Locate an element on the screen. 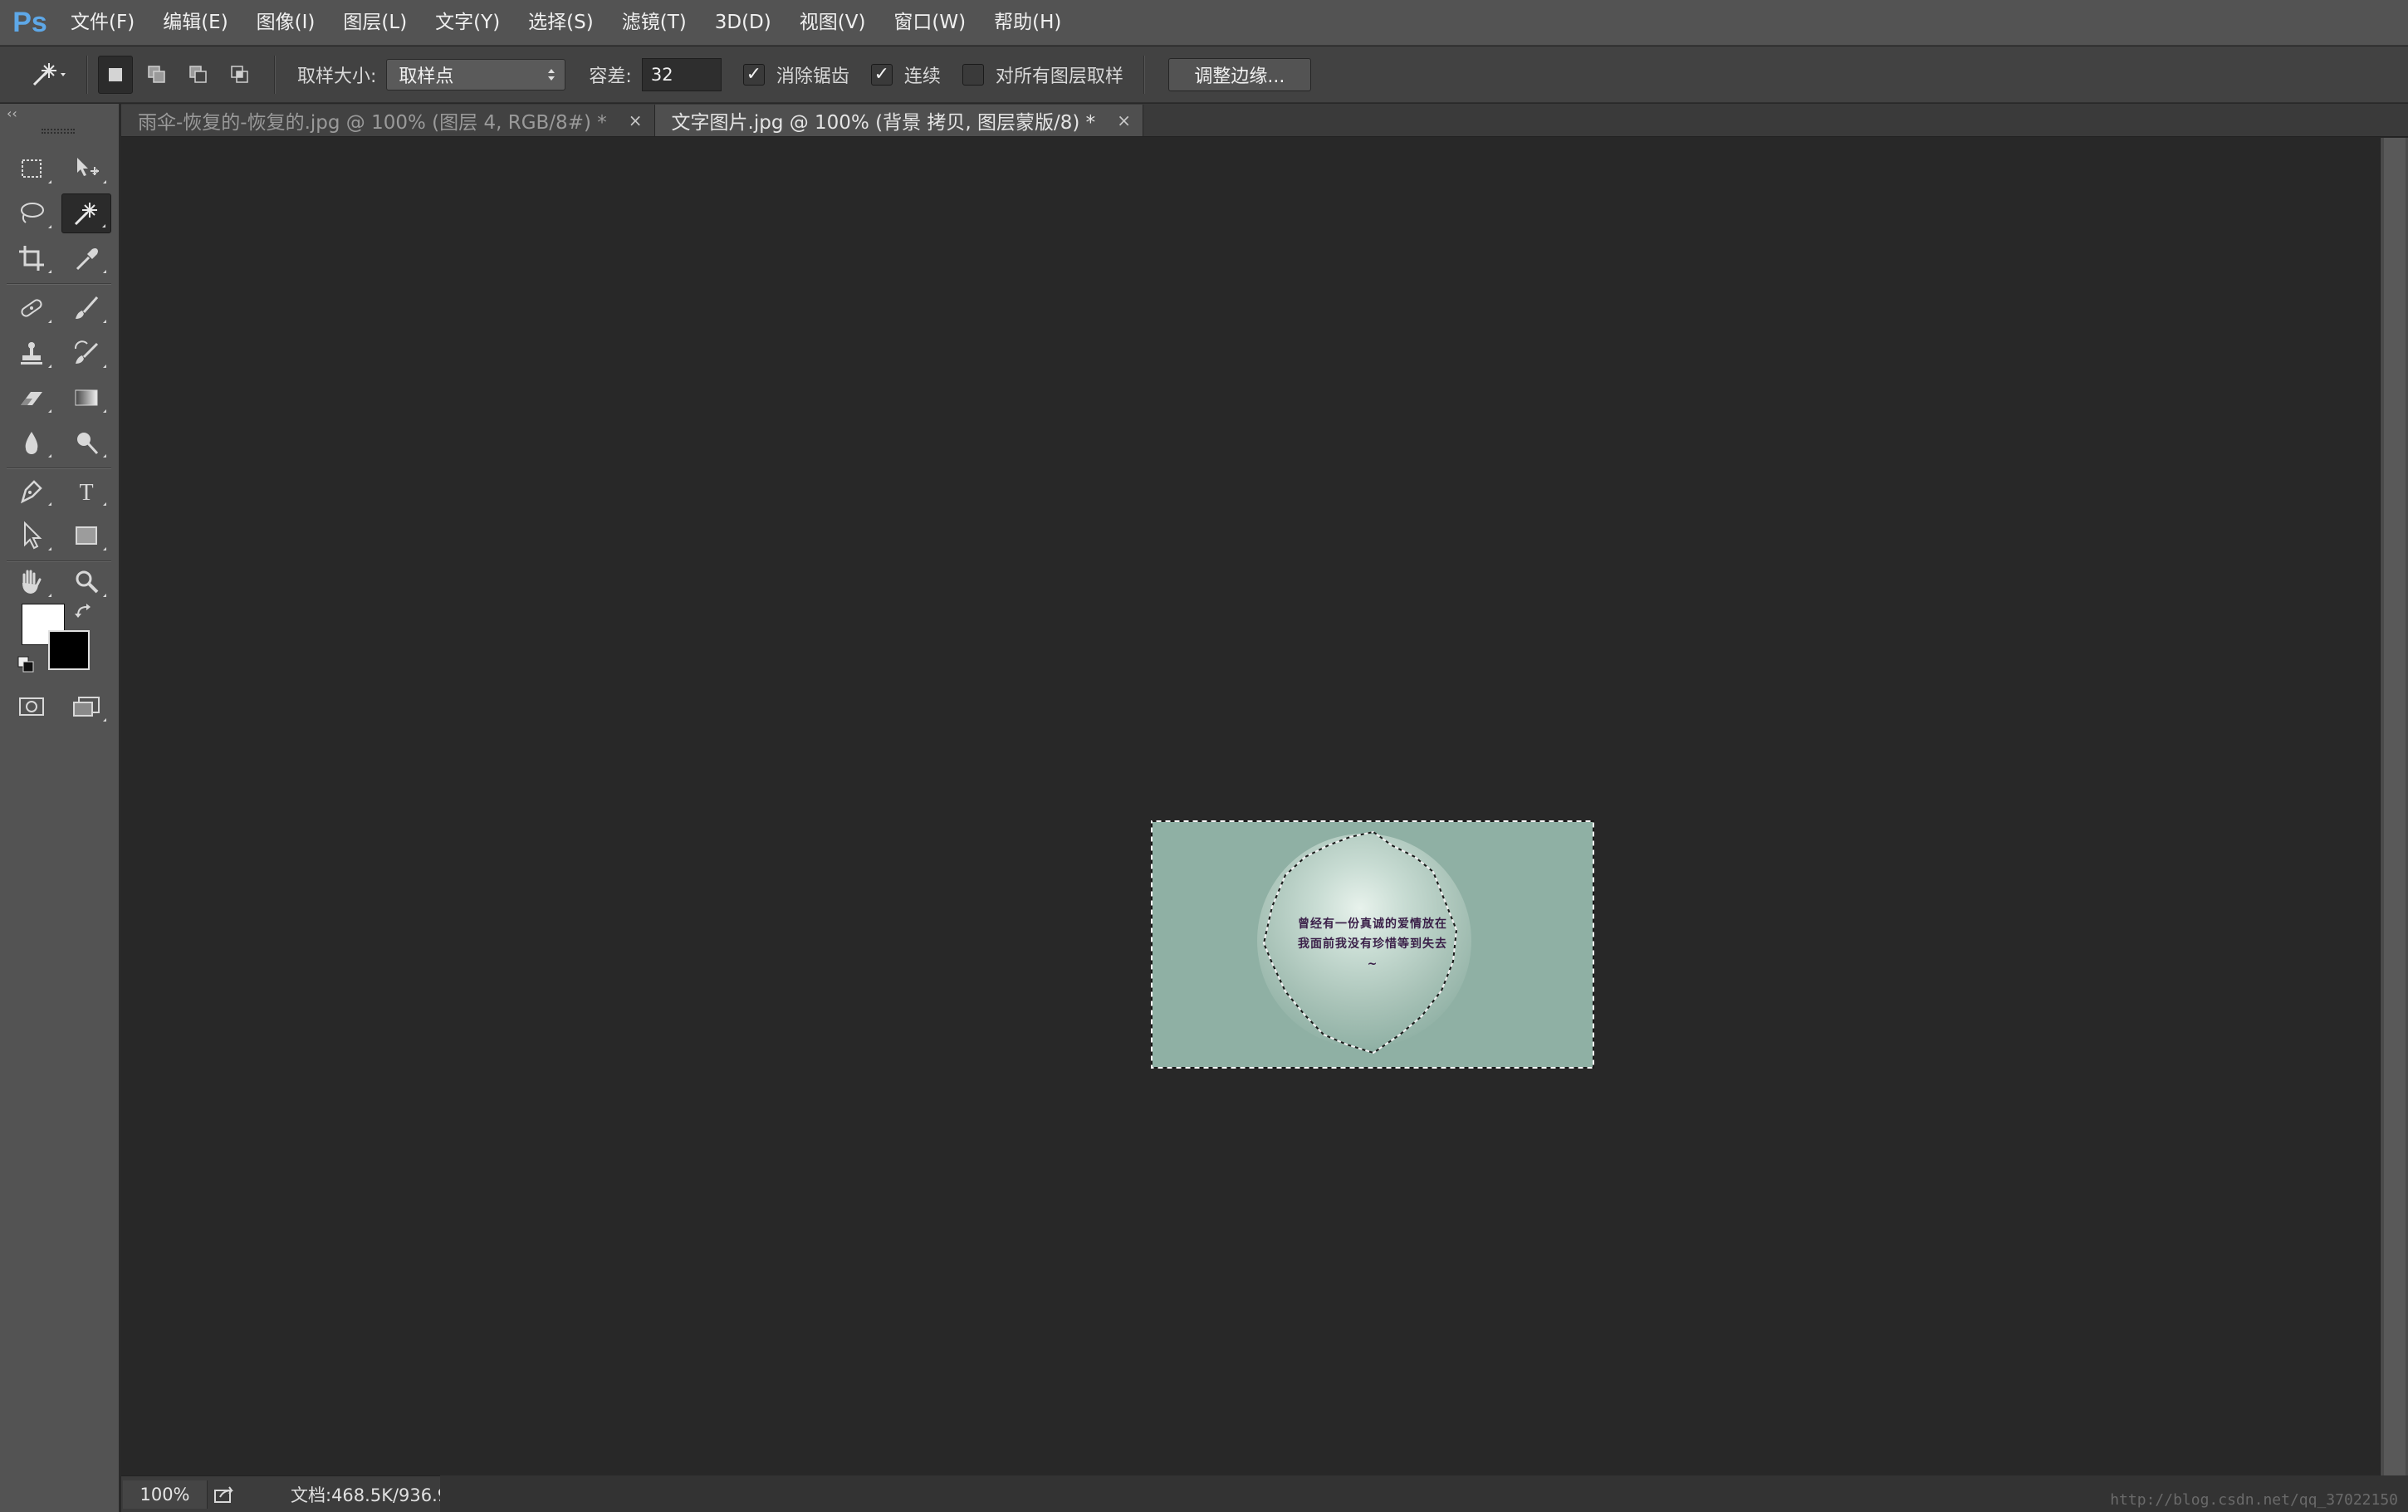 The width and height of the screenshot is (2408, 1512). add-to-selection-button is located at coordinates (156, 75).